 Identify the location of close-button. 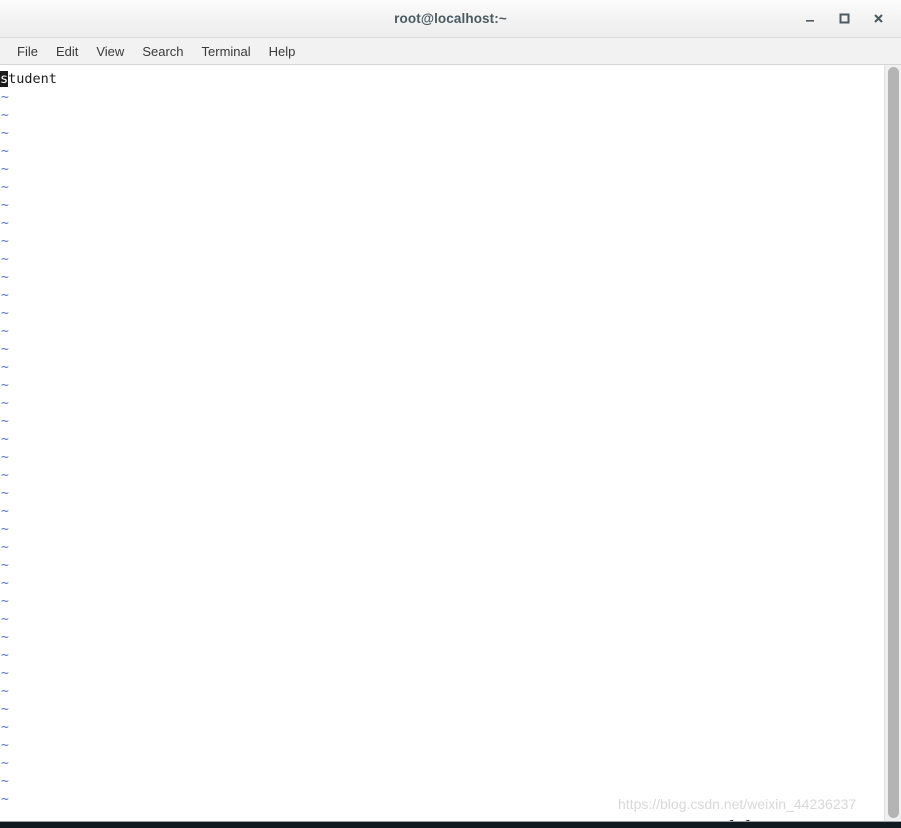
(878, 19).